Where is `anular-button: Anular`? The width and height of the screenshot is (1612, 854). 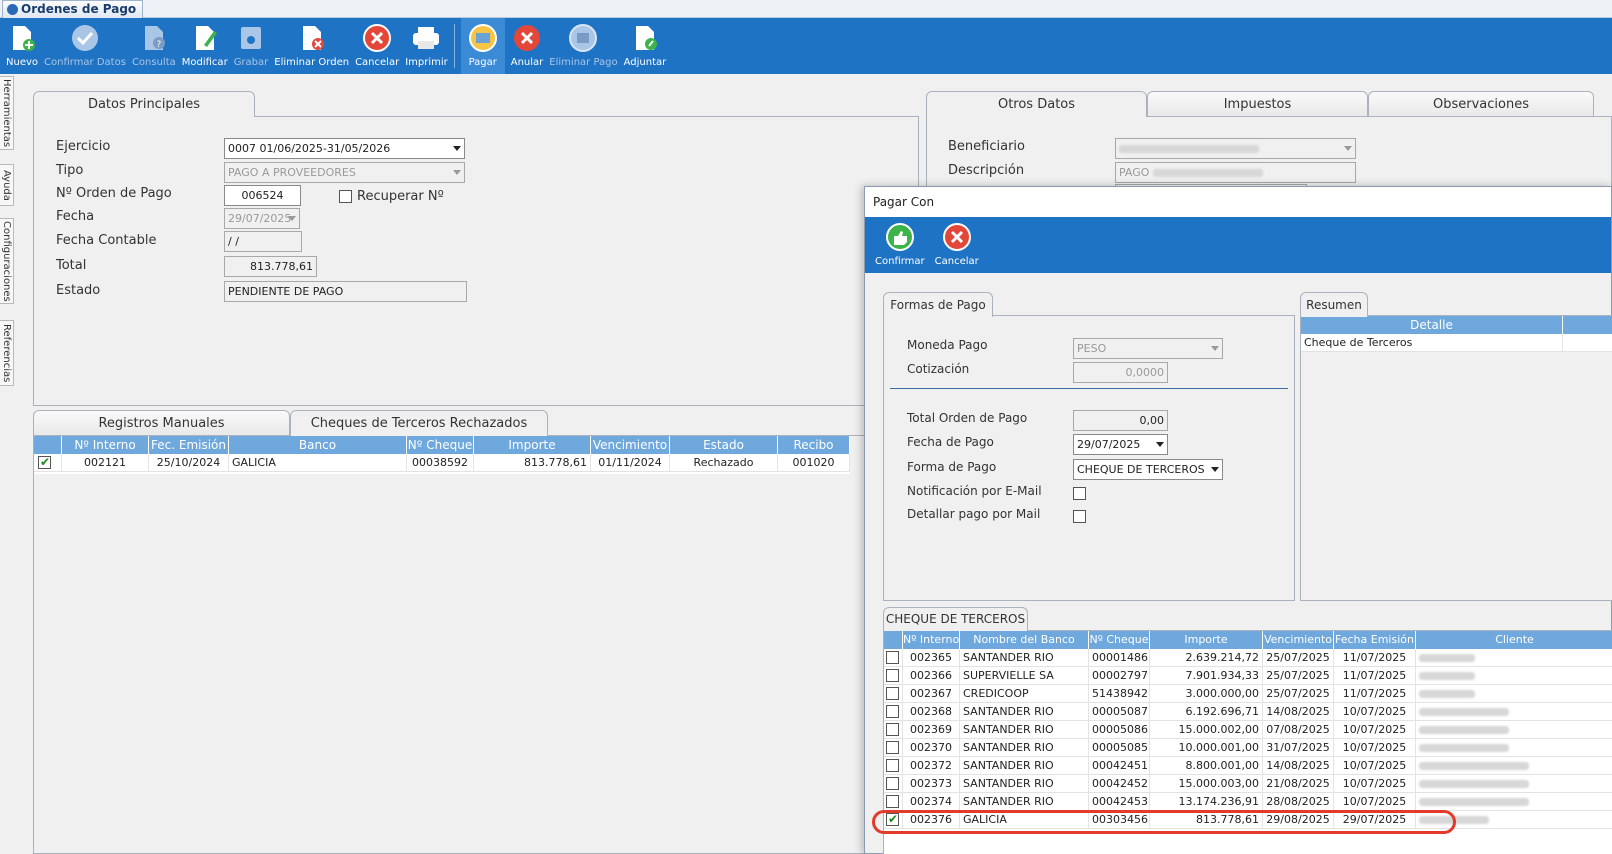 anular-button: Anular is located at coordinates (527, 46).